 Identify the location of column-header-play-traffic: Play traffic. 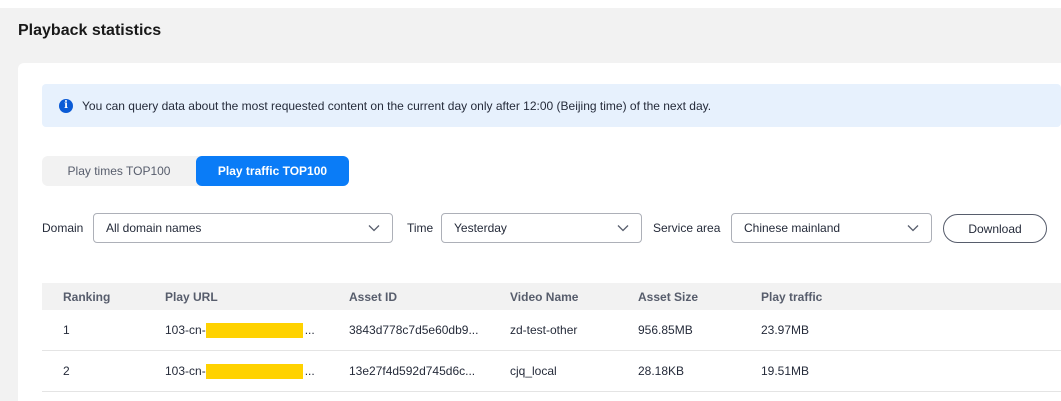
(792, 296).